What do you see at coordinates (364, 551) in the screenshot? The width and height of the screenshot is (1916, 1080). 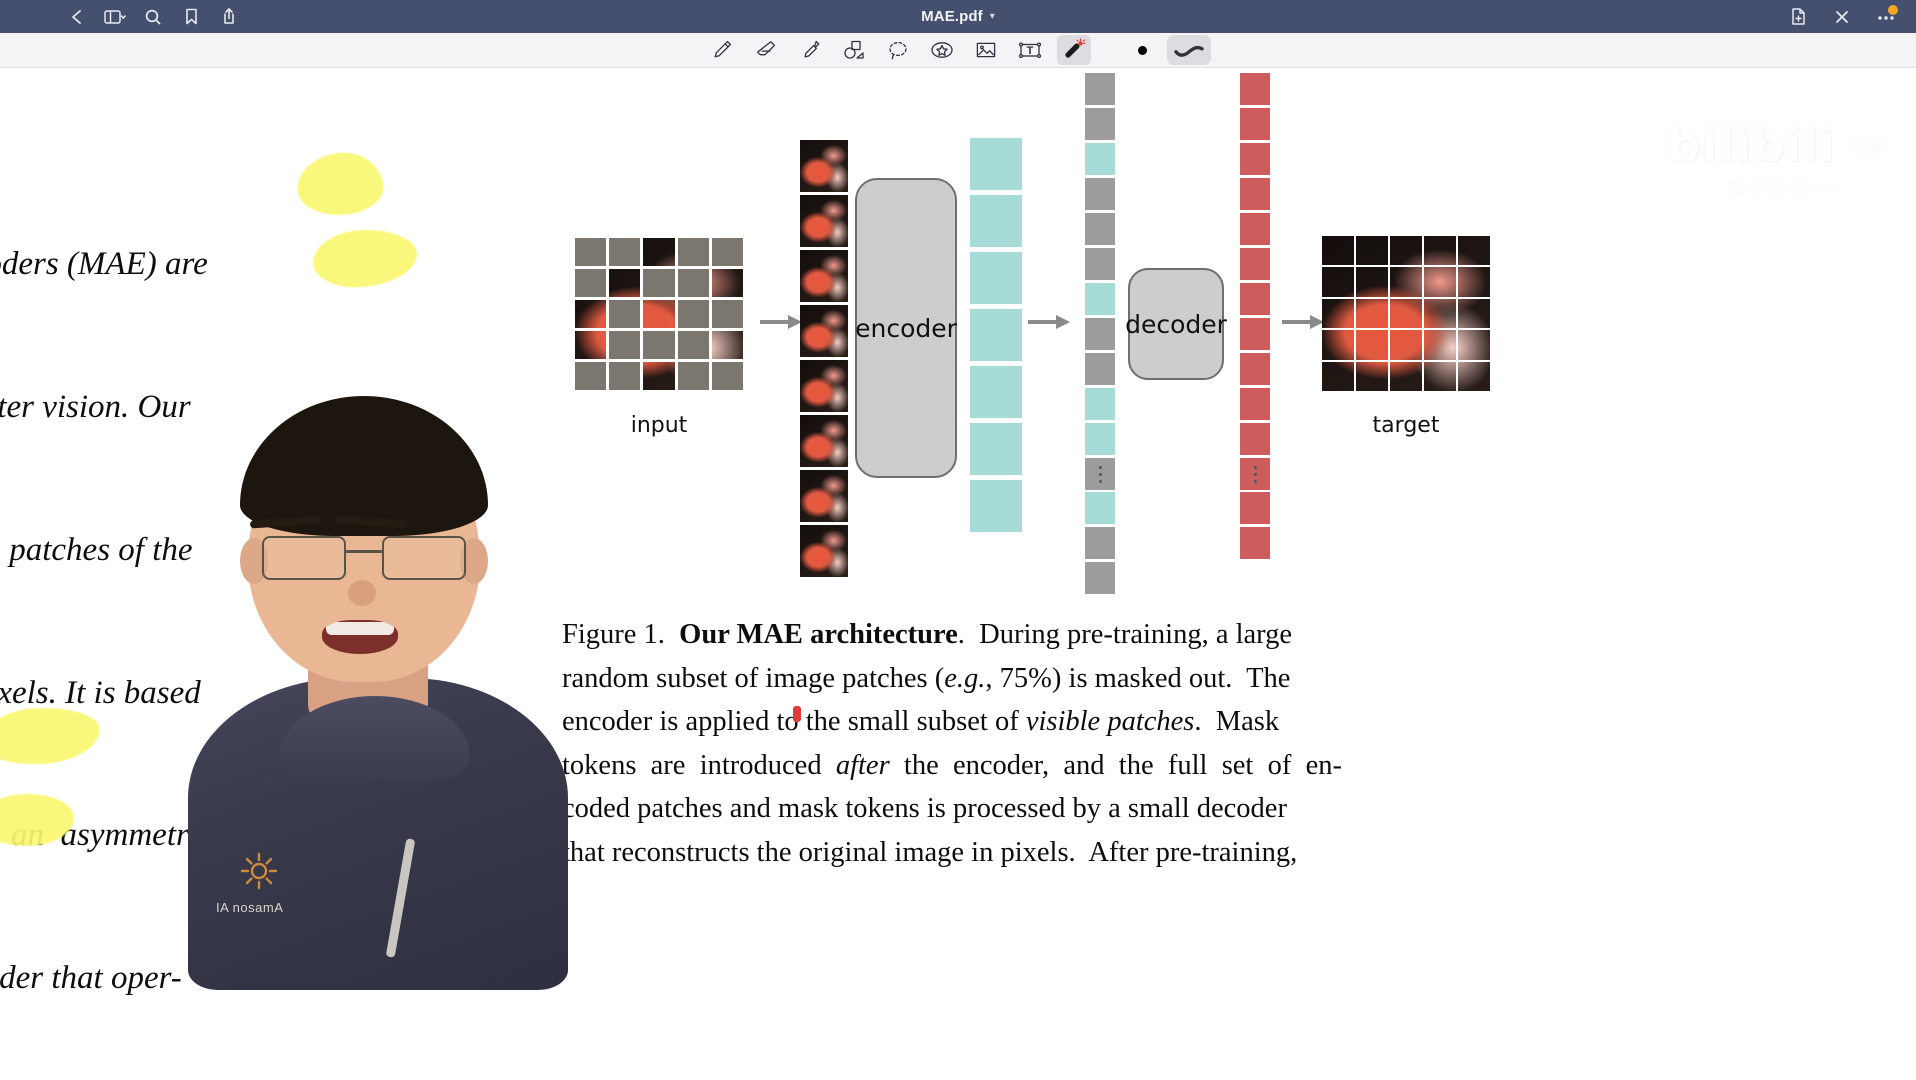 I see `glasses-bridge` at bounding box center [364, 551].